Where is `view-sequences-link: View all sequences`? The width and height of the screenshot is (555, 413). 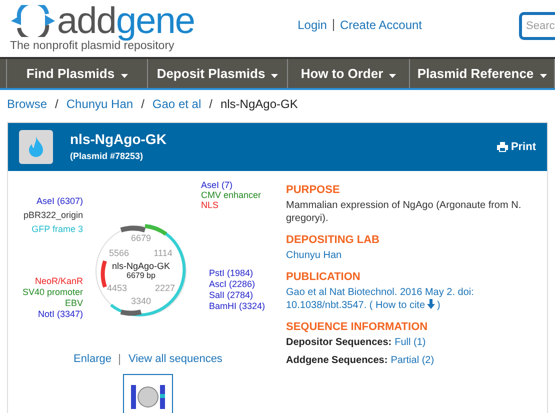
view-sequences-link: View all sequences is located at coordinates (175, 359).